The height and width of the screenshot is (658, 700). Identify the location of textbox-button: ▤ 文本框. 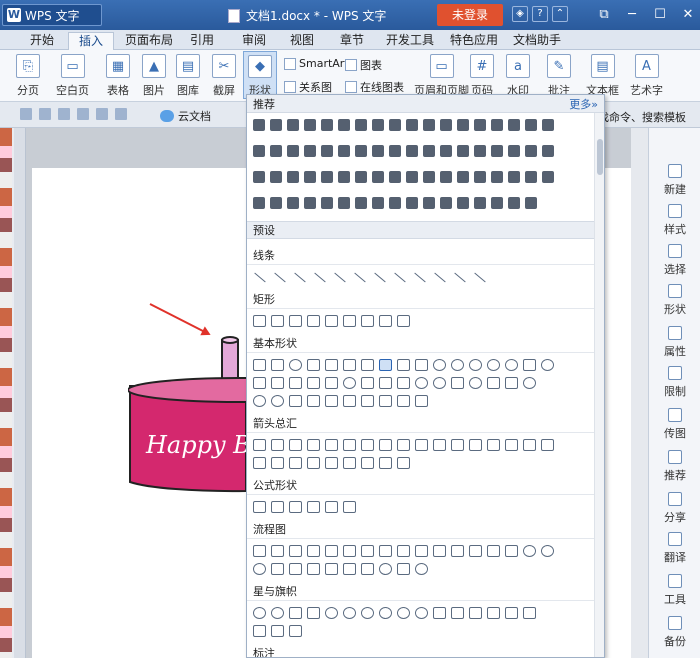
(602, 76).